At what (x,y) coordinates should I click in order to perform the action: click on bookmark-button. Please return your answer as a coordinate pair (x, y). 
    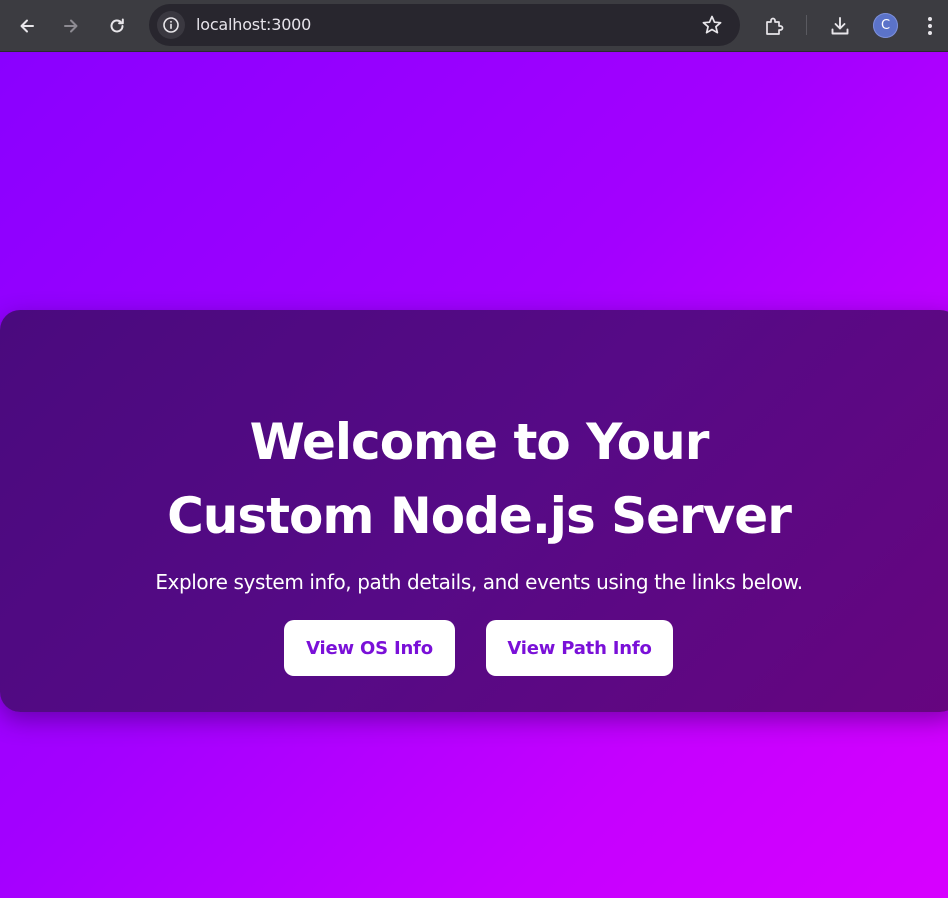
    Looking at the image, I should click on (712, 25).